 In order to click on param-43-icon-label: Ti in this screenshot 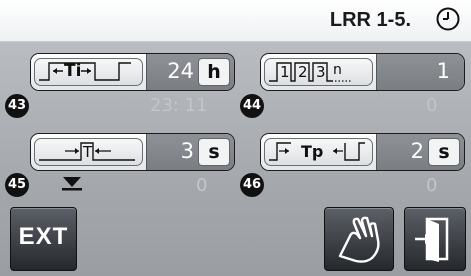, I will do `click(73, 71)`.